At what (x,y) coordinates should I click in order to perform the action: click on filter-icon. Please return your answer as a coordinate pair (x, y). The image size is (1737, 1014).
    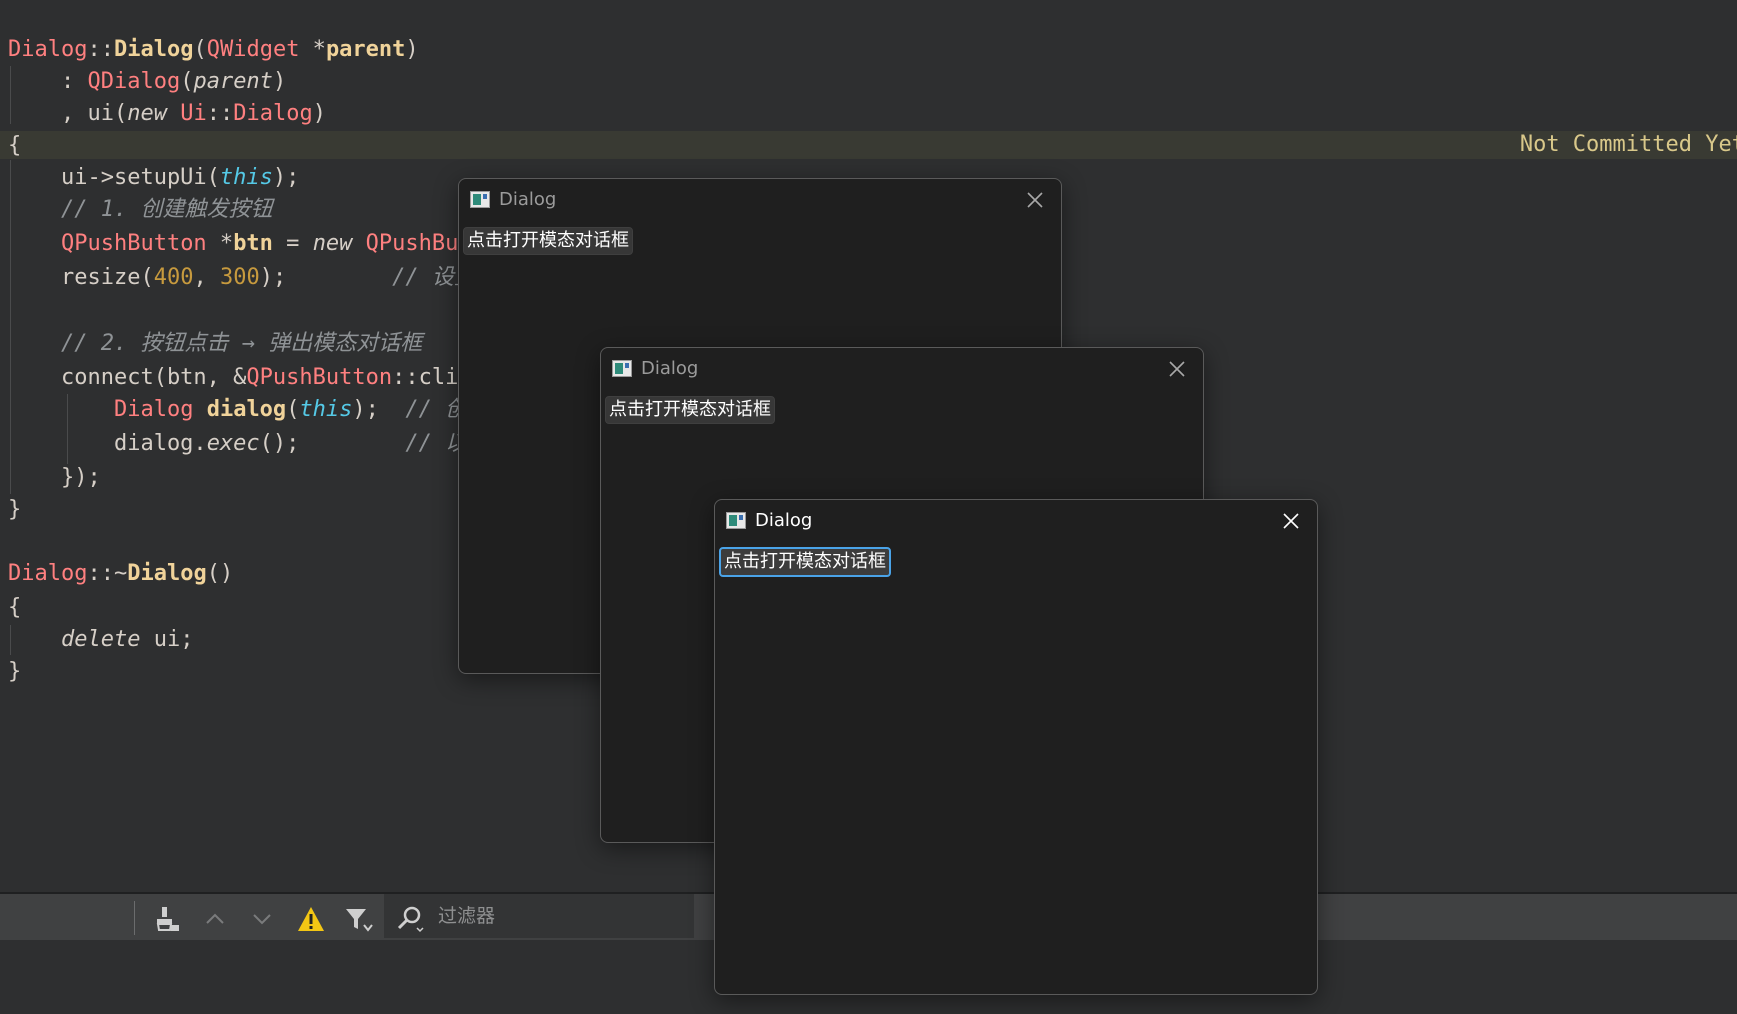
    Looking at the image, I should click on (359, 919).